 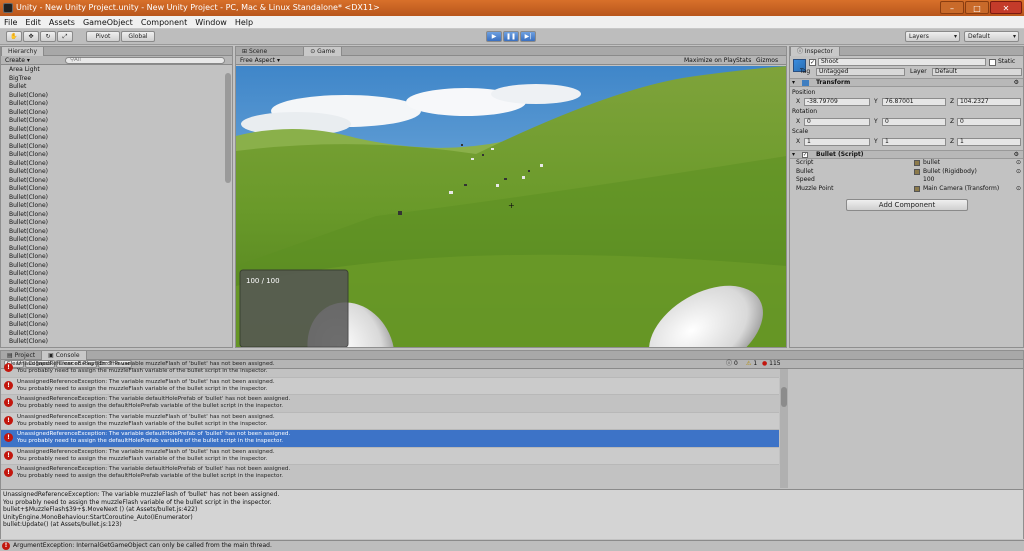 What do you see at coordinates (21, 355) in the screenshot?
I see `tab-project: ▤ Project` at bounding box center [21, 355].